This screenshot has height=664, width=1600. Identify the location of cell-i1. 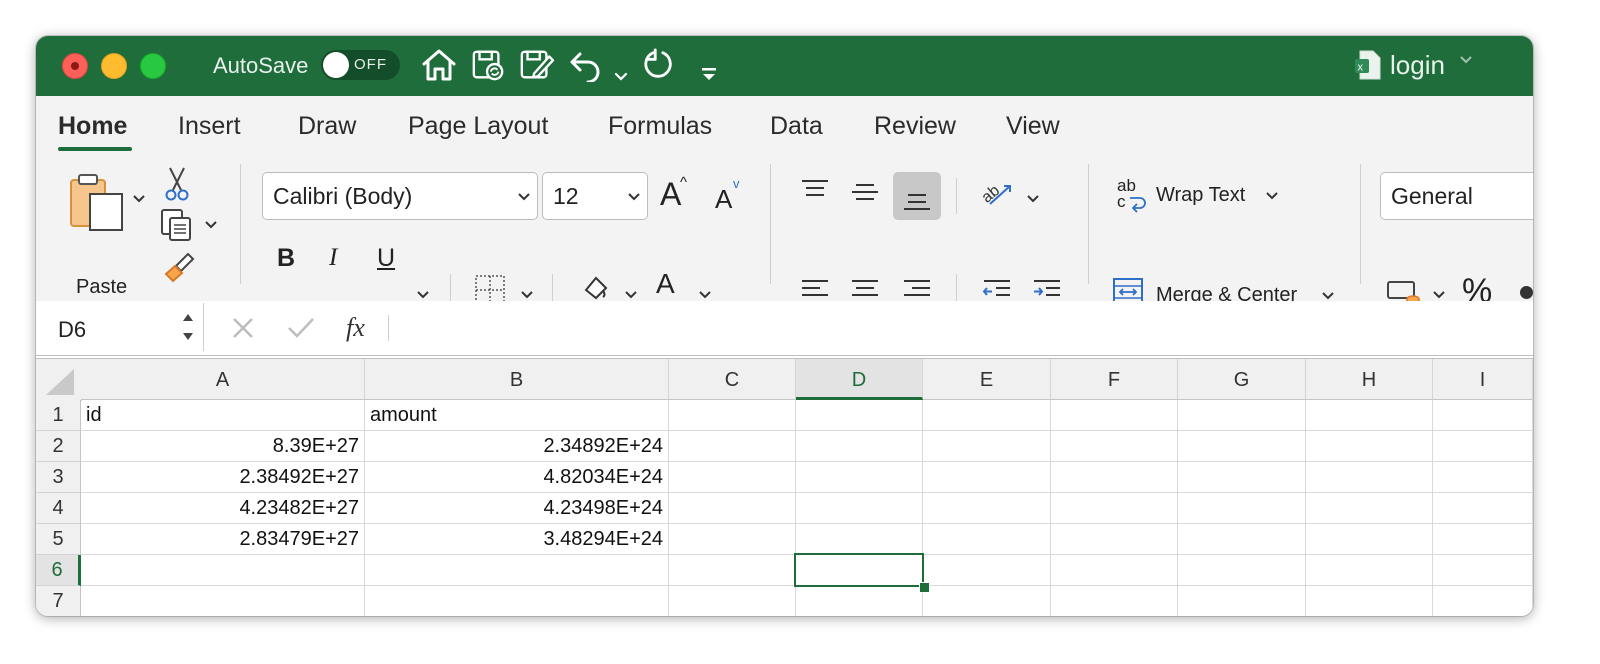
(1483, 415).